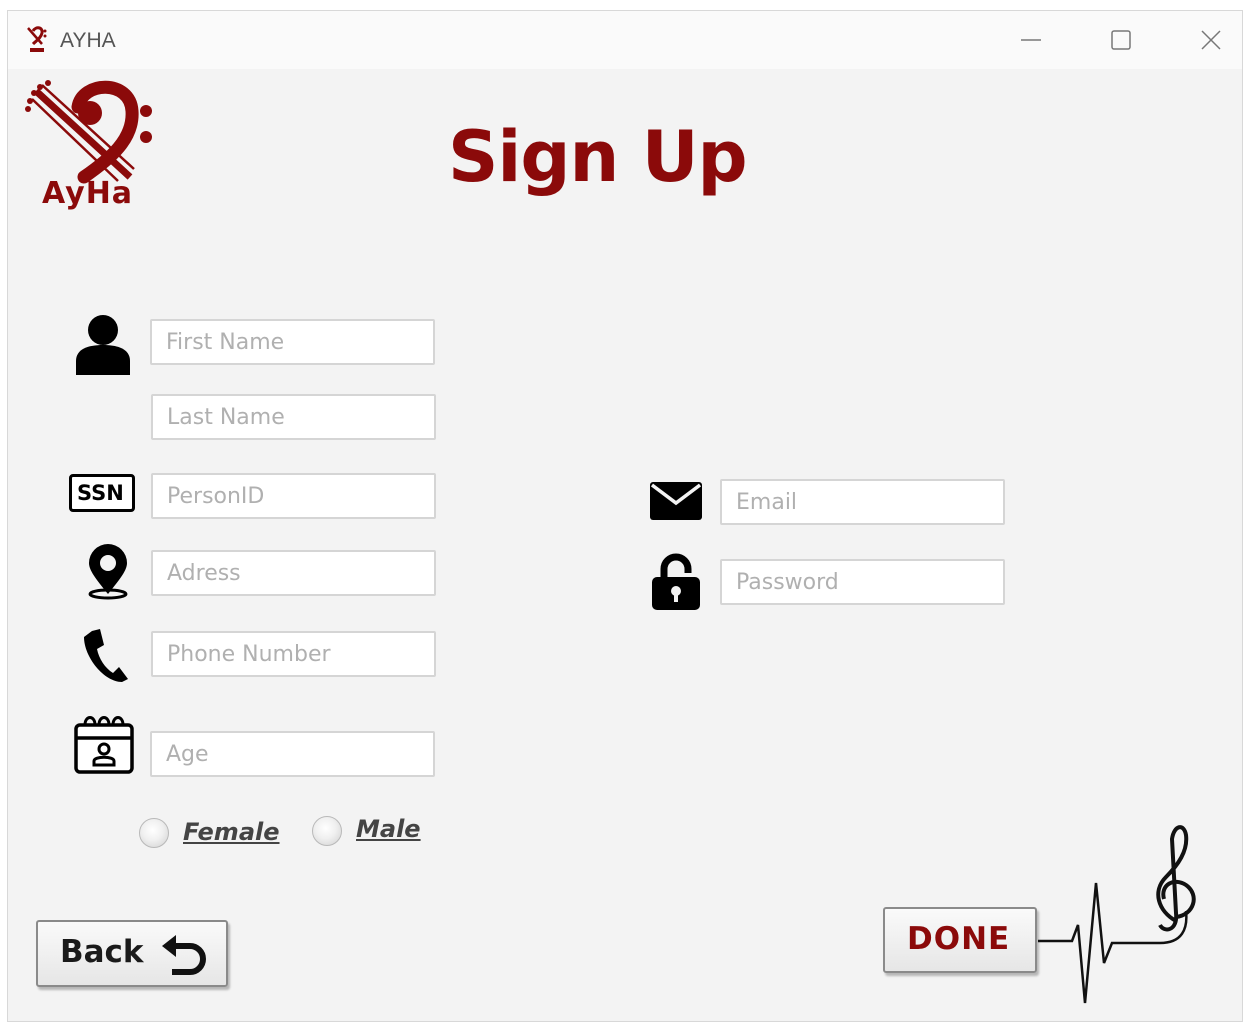 Image resolution: width=1250 pixels, height=1023 pixels. What do you see at coordinates (154, 833) in the screenshot?
I see `female-radio` at bounding box center [154, 833].